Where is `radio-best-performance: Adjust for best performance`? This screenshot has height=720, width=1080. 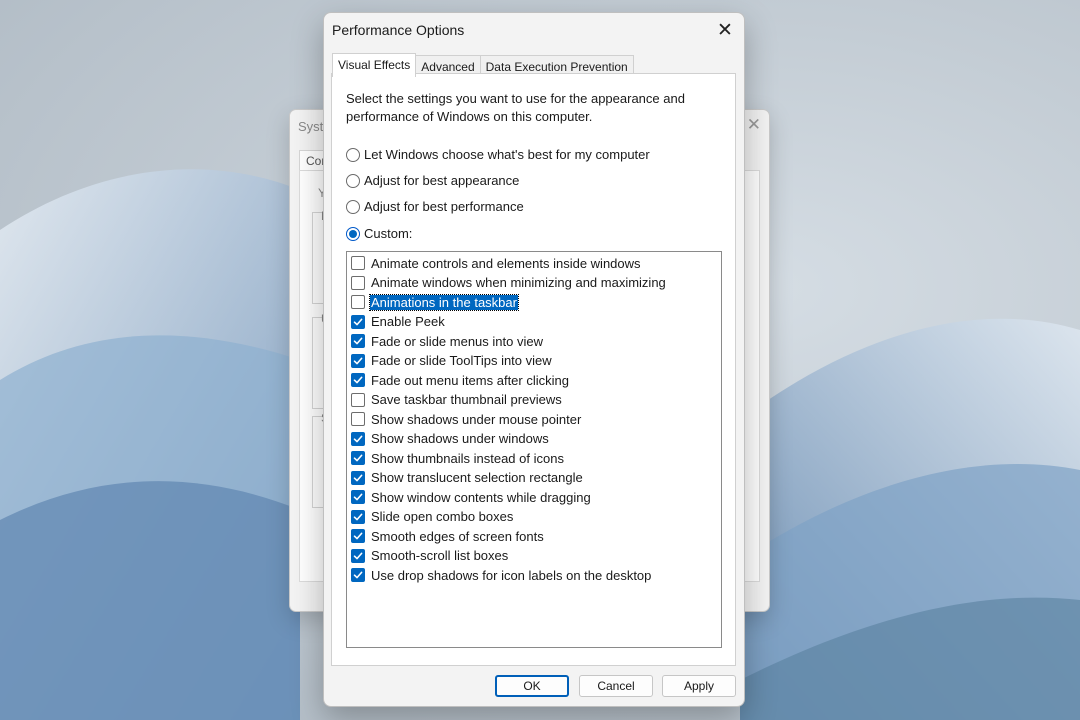 radio-best-performance: Adjust for best performance is located at coordinates (435, 206).